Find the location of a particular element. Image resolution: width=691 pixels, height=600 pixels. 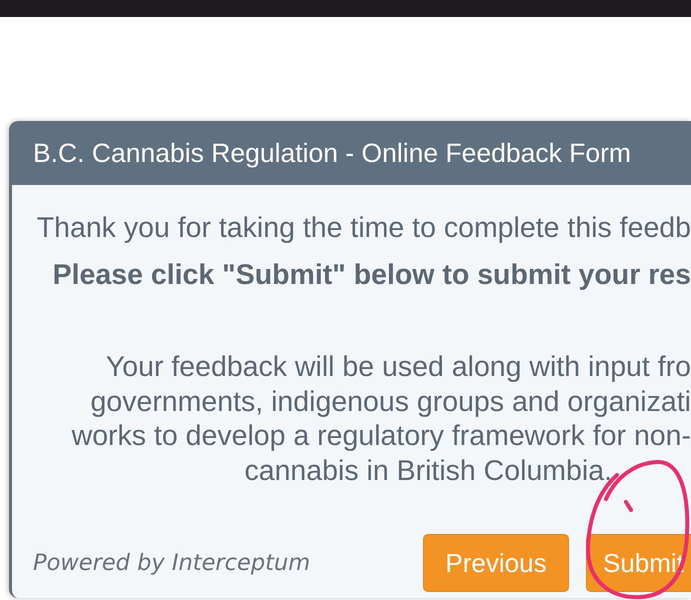

nav-button: Previous is located at coordinates (496, 563).